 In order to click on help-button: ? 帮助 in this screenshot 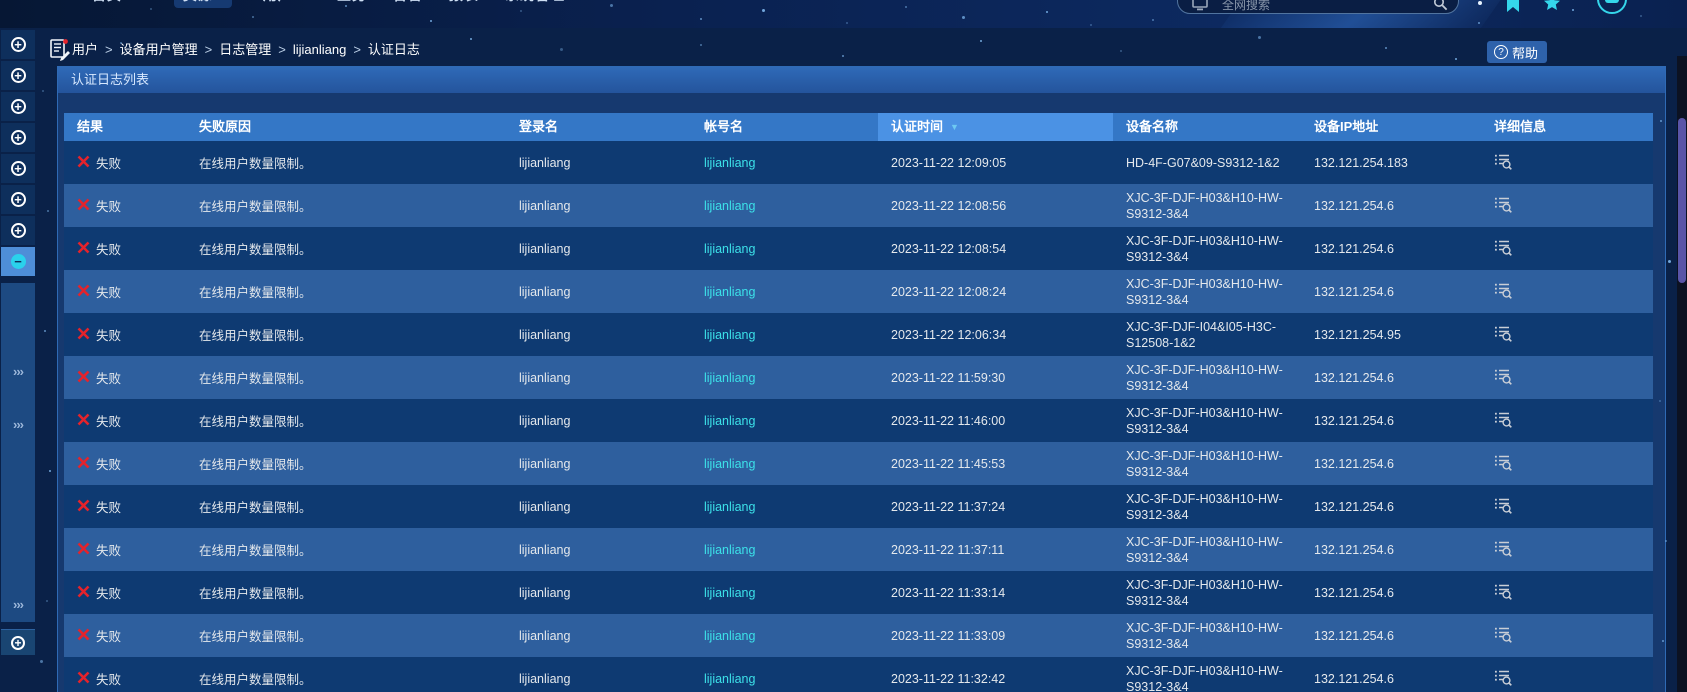, I will do `click(1516, 52)`.